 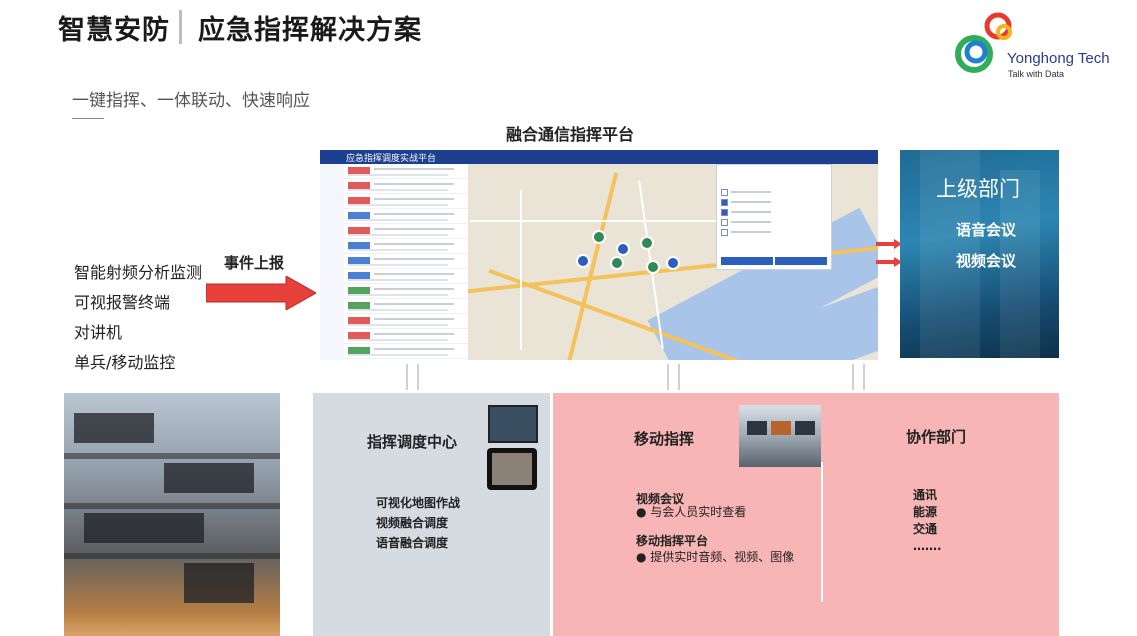 I want to click on subtitle-underline, so click(x=88, y=118).